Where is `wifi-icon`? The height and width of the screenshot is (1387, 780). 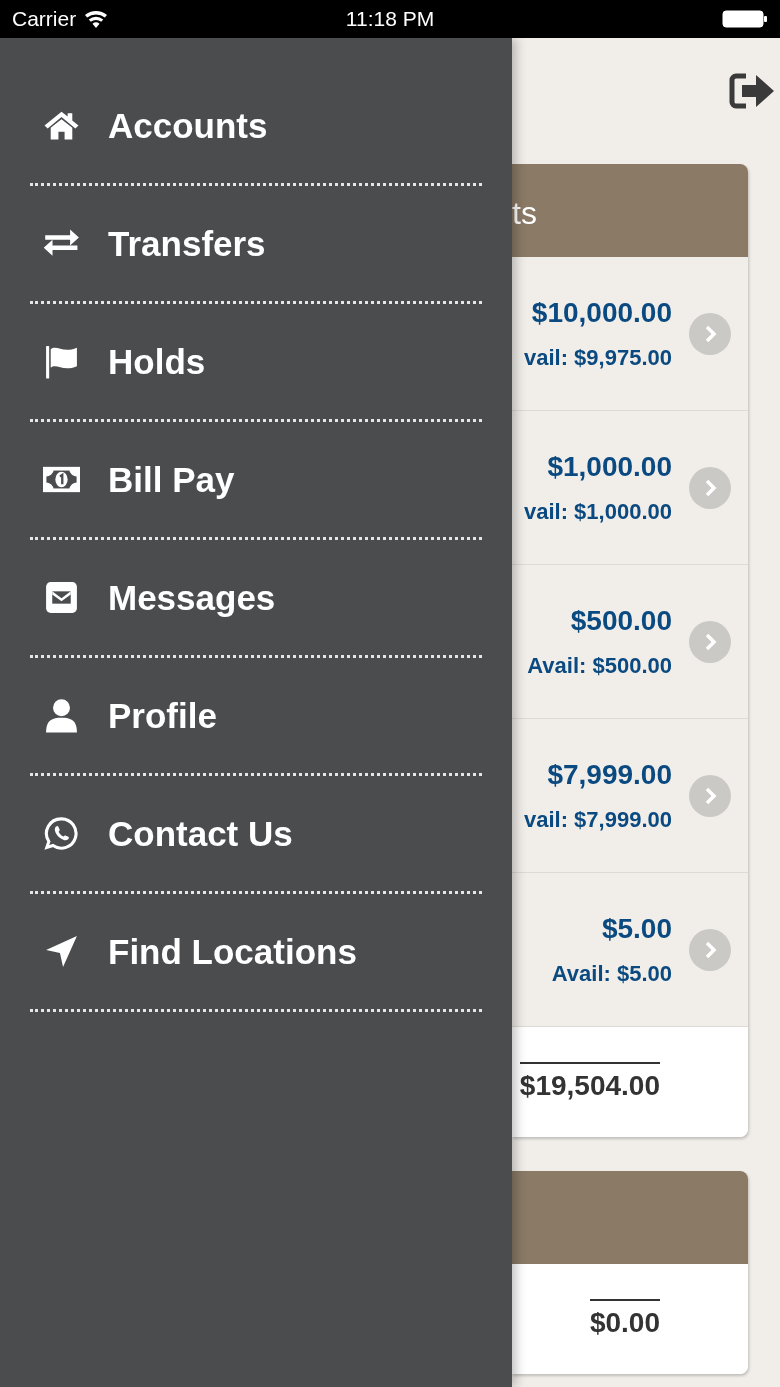 wifi-icon is located at coordinates (96, 19).